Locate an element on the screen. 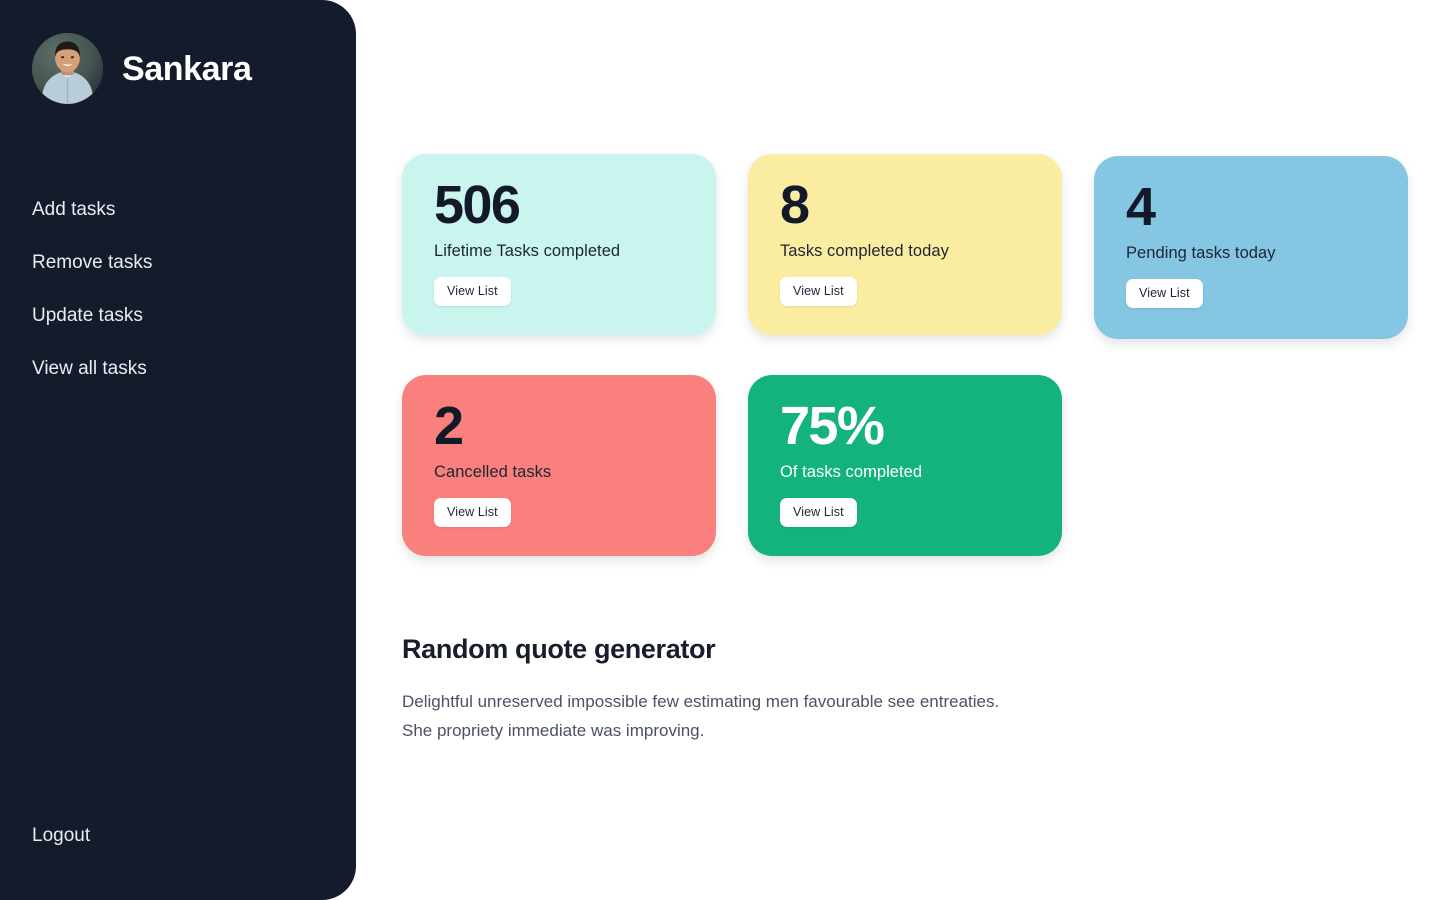 The height and width of the screenshot is (900, 1440). sidebar-item-remove-tasks: Remove tasks is located at coordinates (92, 262).